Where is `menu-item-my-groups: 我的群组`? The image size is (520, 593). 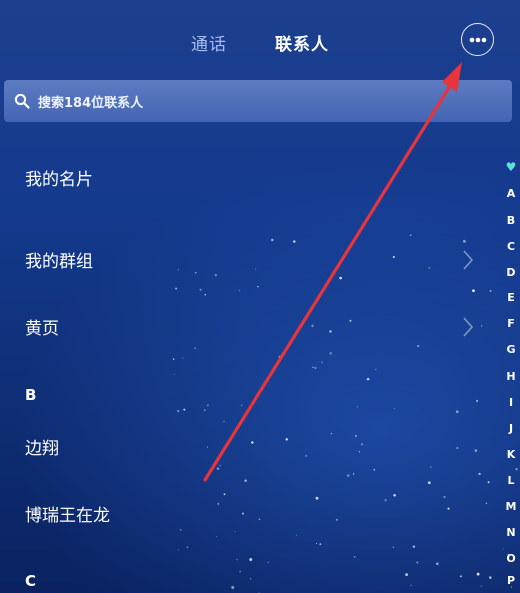
menu-item-my-groups: 我的群组 is located at coordinates (59, 259).